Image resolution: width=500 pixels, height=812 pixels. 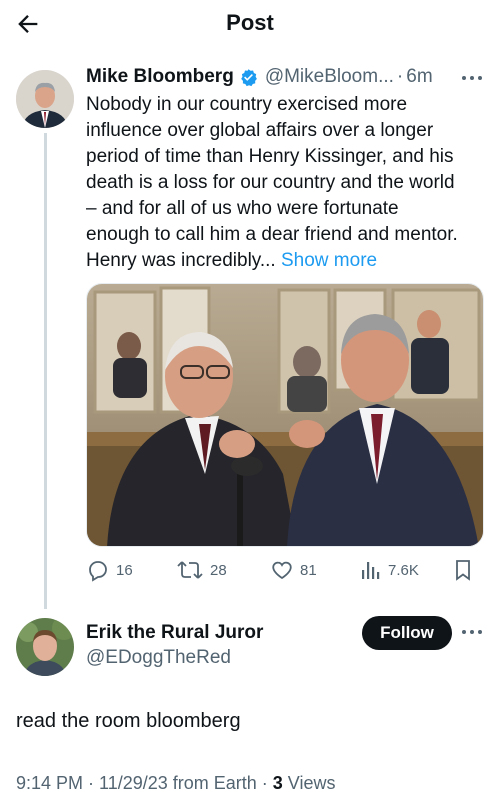 What do you see at coordinates (249, 77) in the screenshot?
I see `verified-badge-icon` at bounding box center [249, 77].